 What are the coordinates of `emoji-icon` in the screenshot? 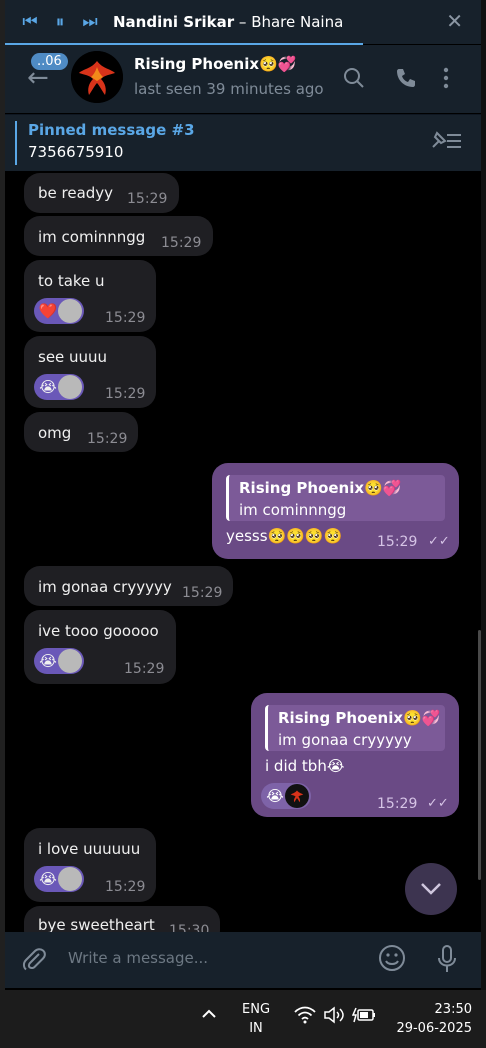 It's located at (392, 961).